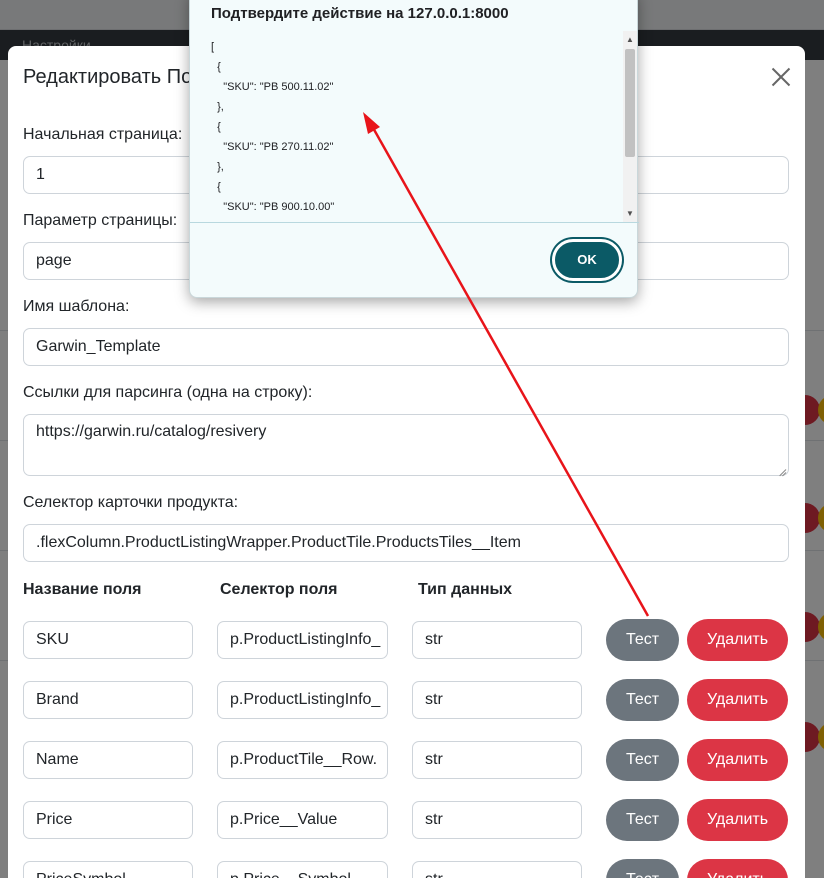  What do you see at coordinates (781, 77) in the screenshot?
I see `close-icon` at bounding box center [781, 77].